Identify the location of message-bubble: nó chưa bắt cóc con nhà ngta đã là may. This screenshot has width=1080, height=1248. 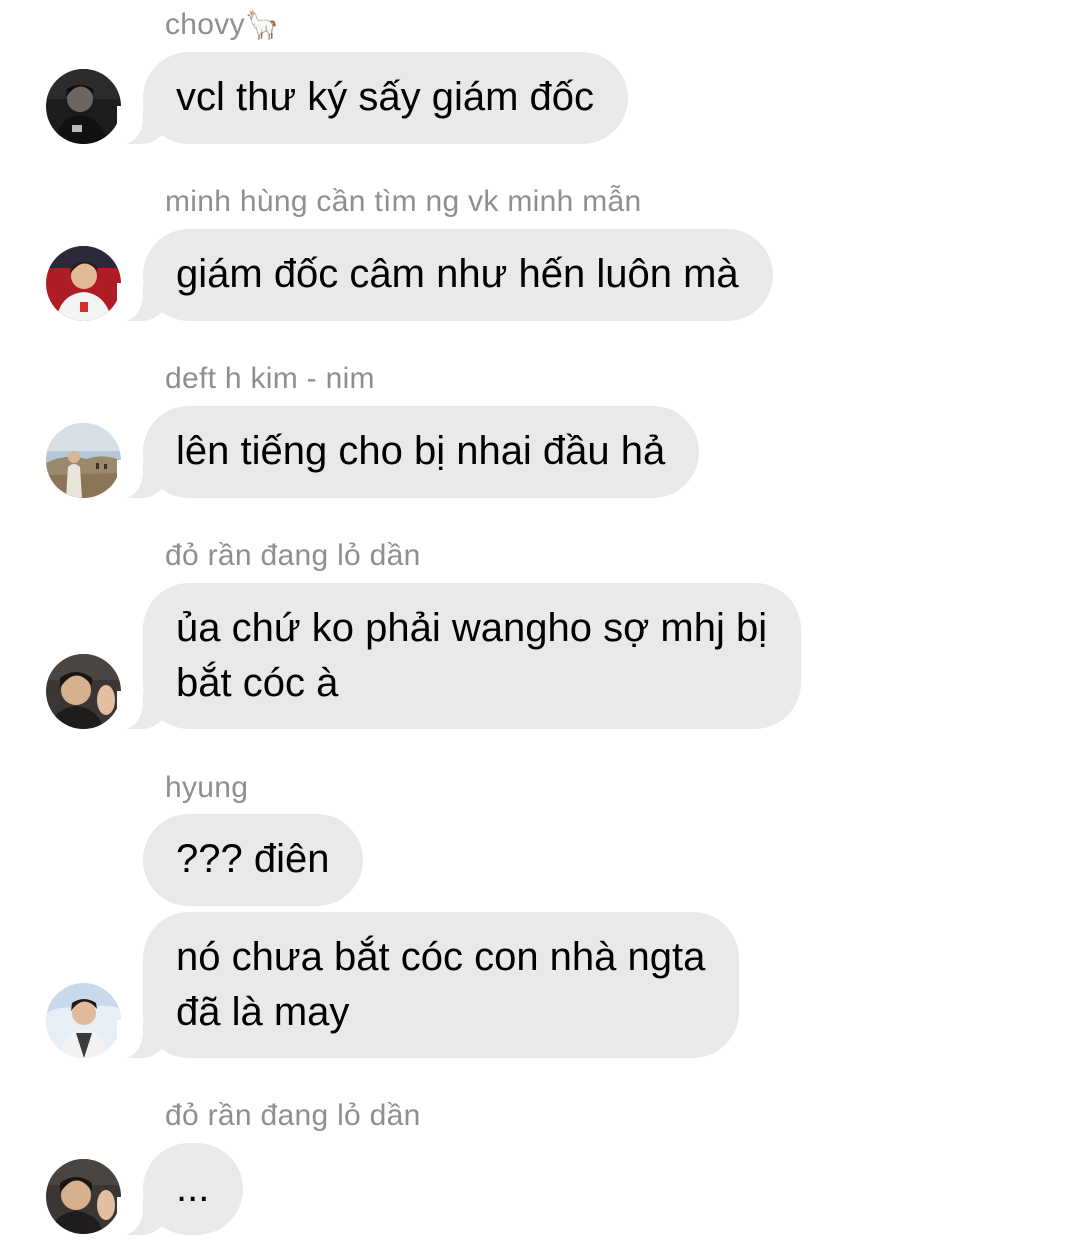
(428, 985).